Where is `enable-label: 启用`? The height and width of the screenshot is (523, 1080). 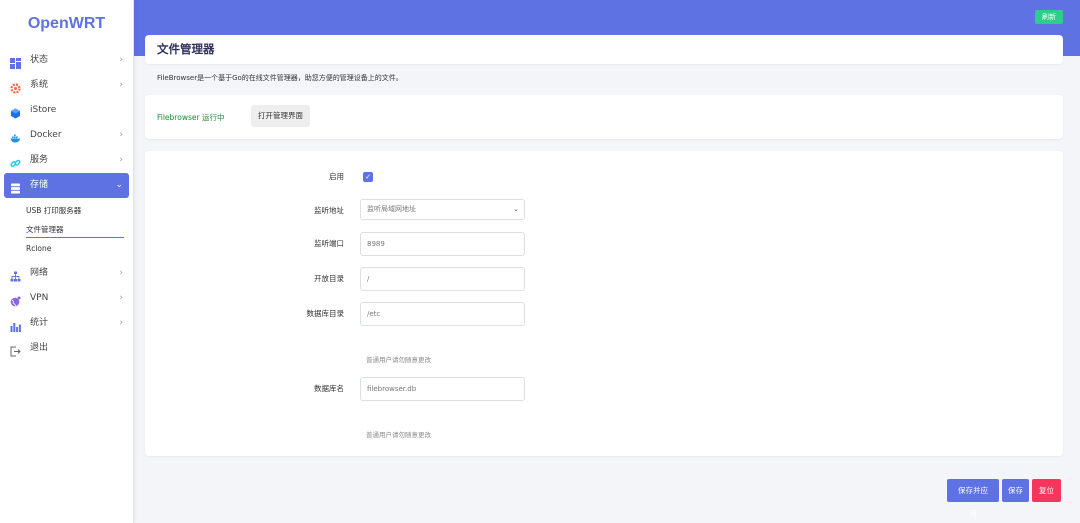 enable-label: 启用 is located at coordinates (336, 176).